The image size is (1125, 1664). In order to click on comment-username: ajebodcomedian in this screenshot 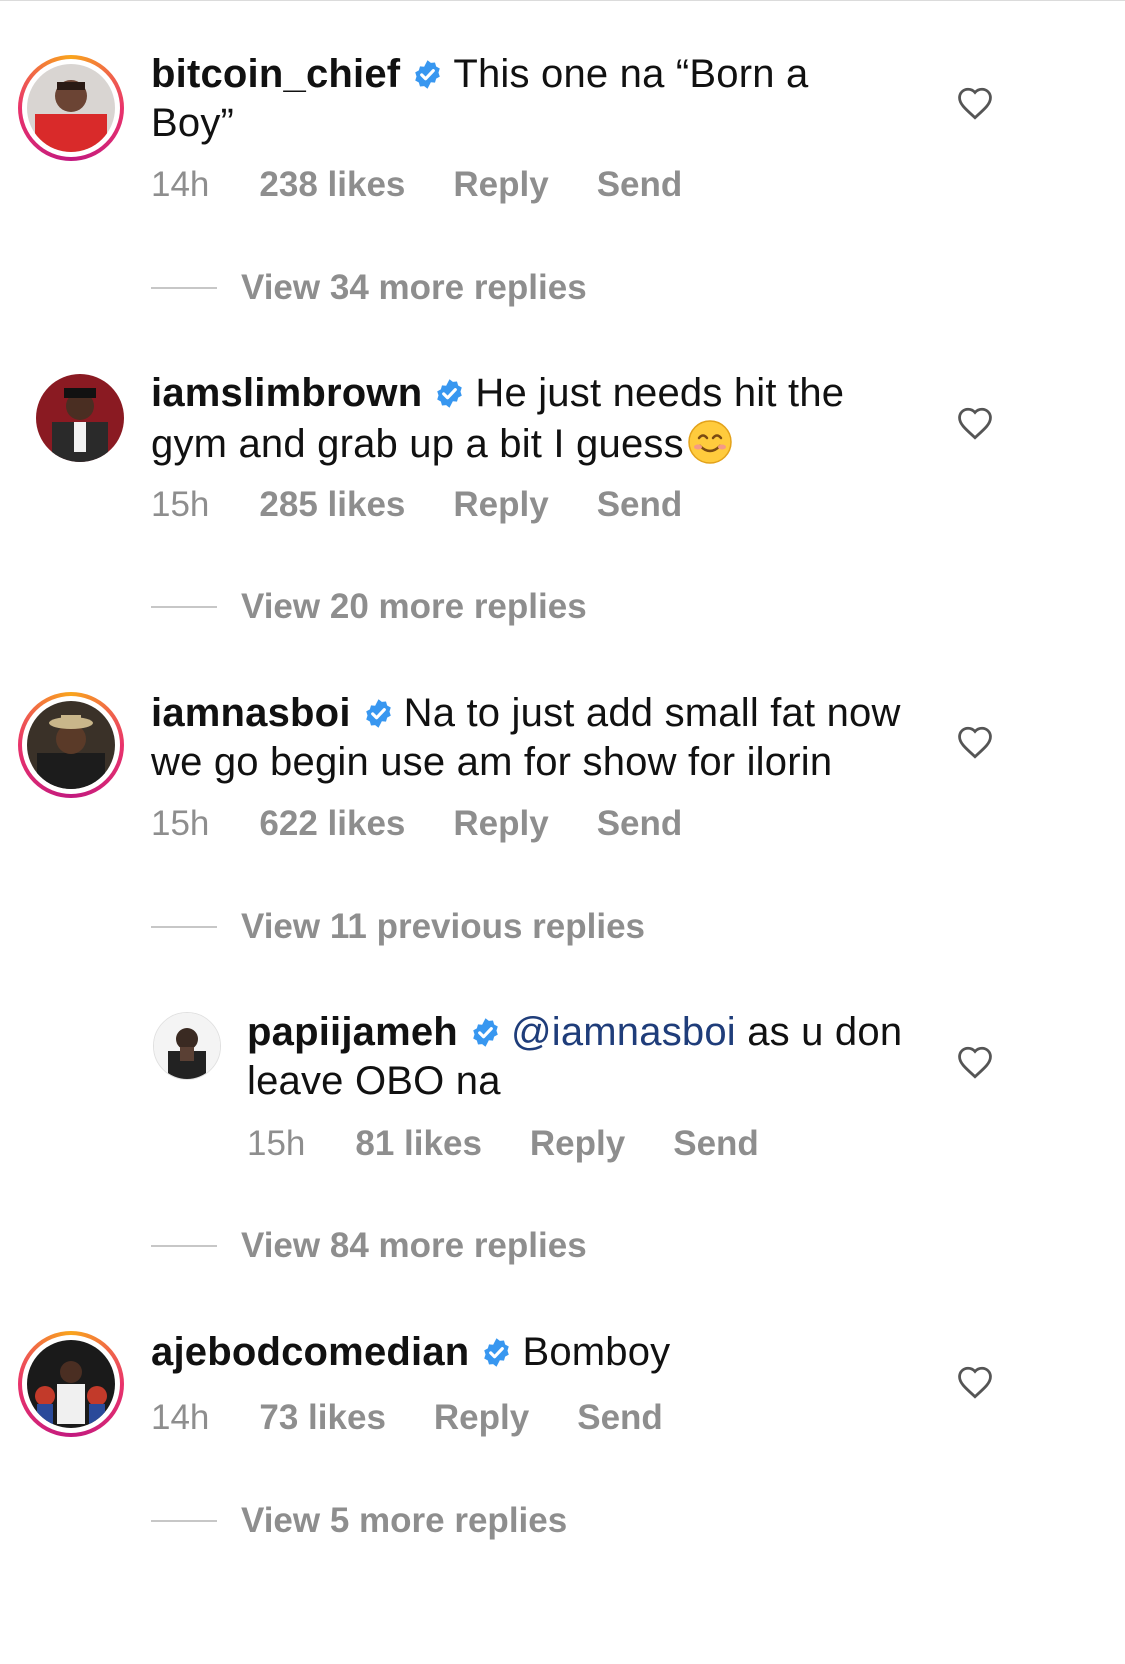, I will do `click(310, 1352)`.